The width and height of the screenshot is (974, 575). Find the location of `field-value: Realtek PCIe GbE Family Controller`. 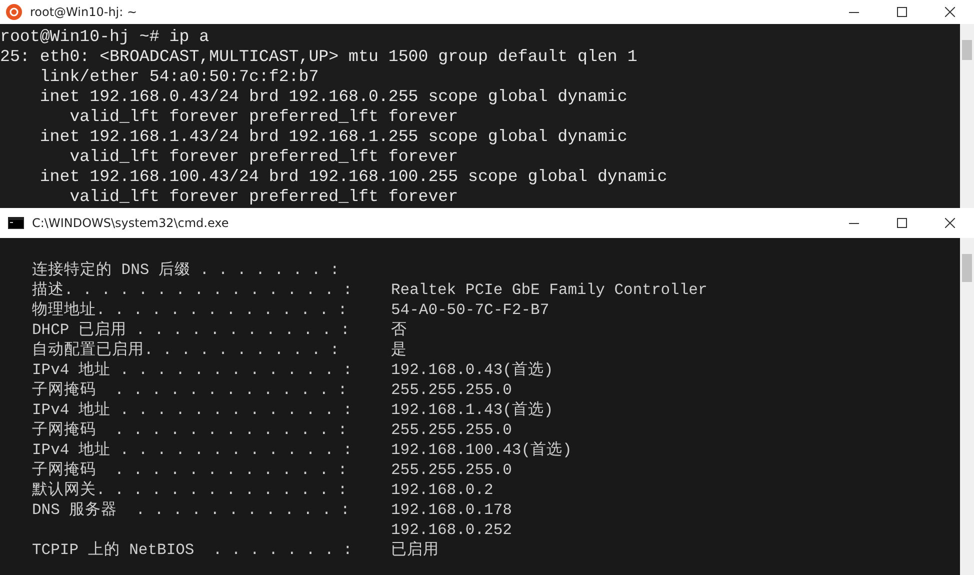

field-value: Realtek PCIe GbE Family Controller is located at coordinates (549, 290).